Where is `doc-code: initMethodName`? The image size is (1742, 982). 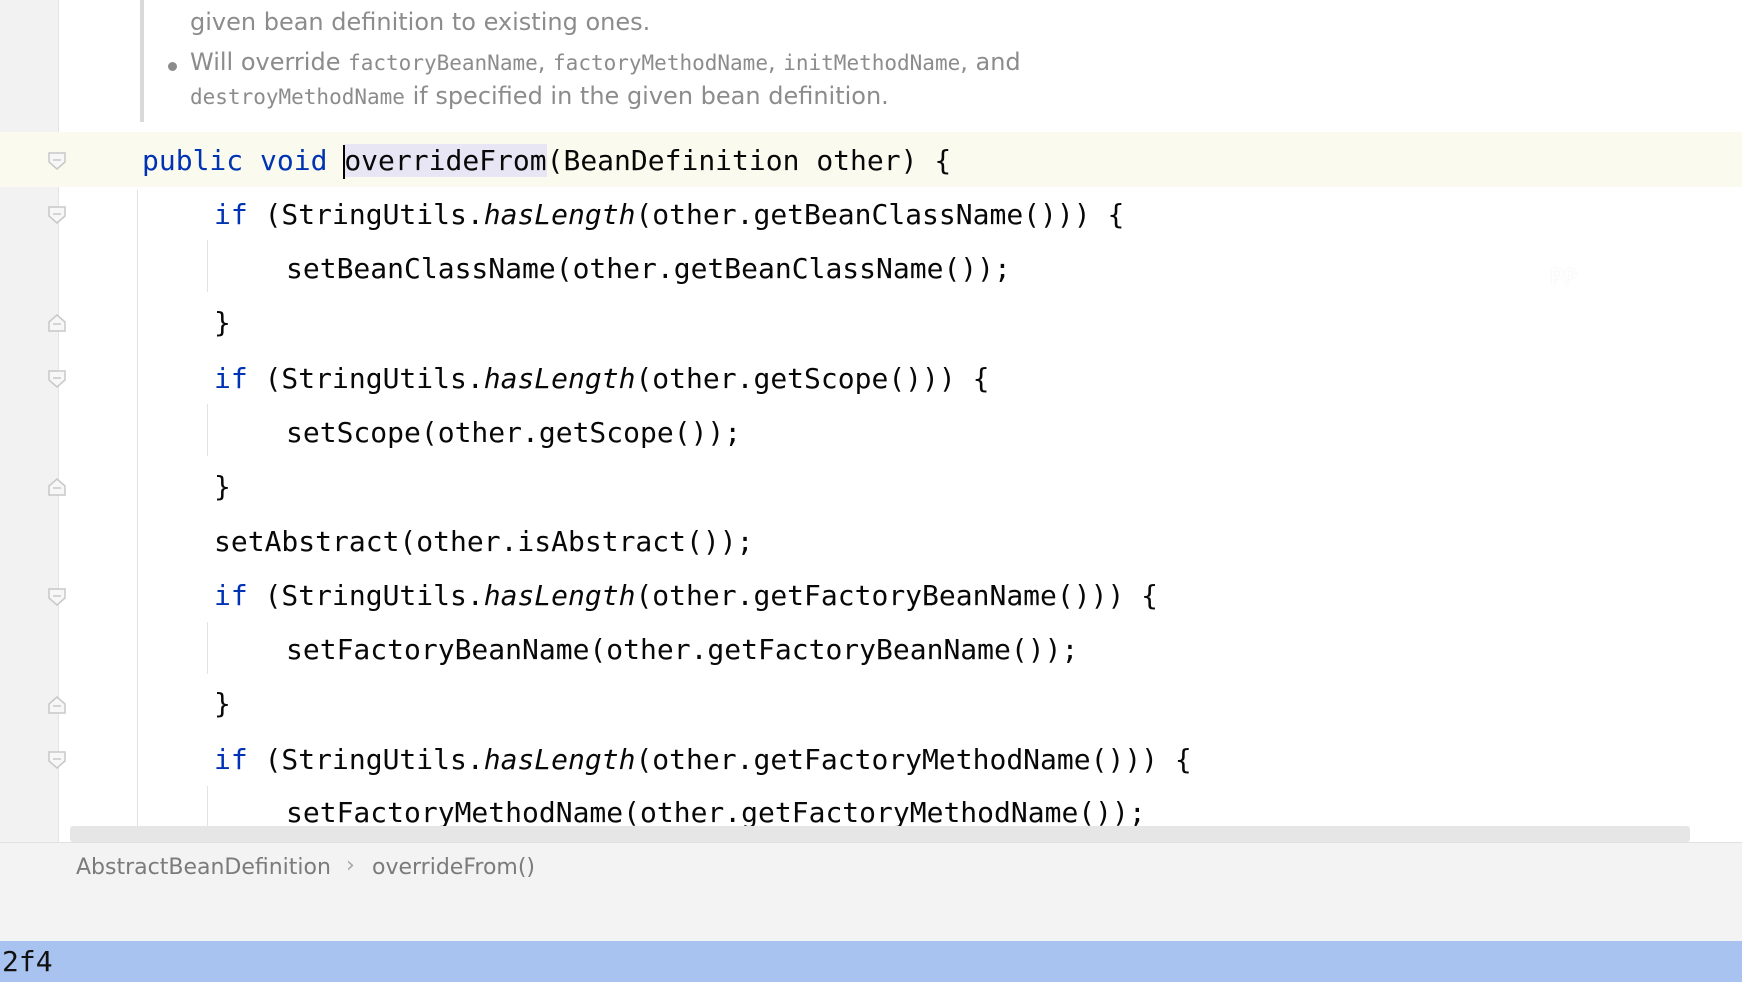
doc-code: initMethodName is located at coordinates (872, 63).